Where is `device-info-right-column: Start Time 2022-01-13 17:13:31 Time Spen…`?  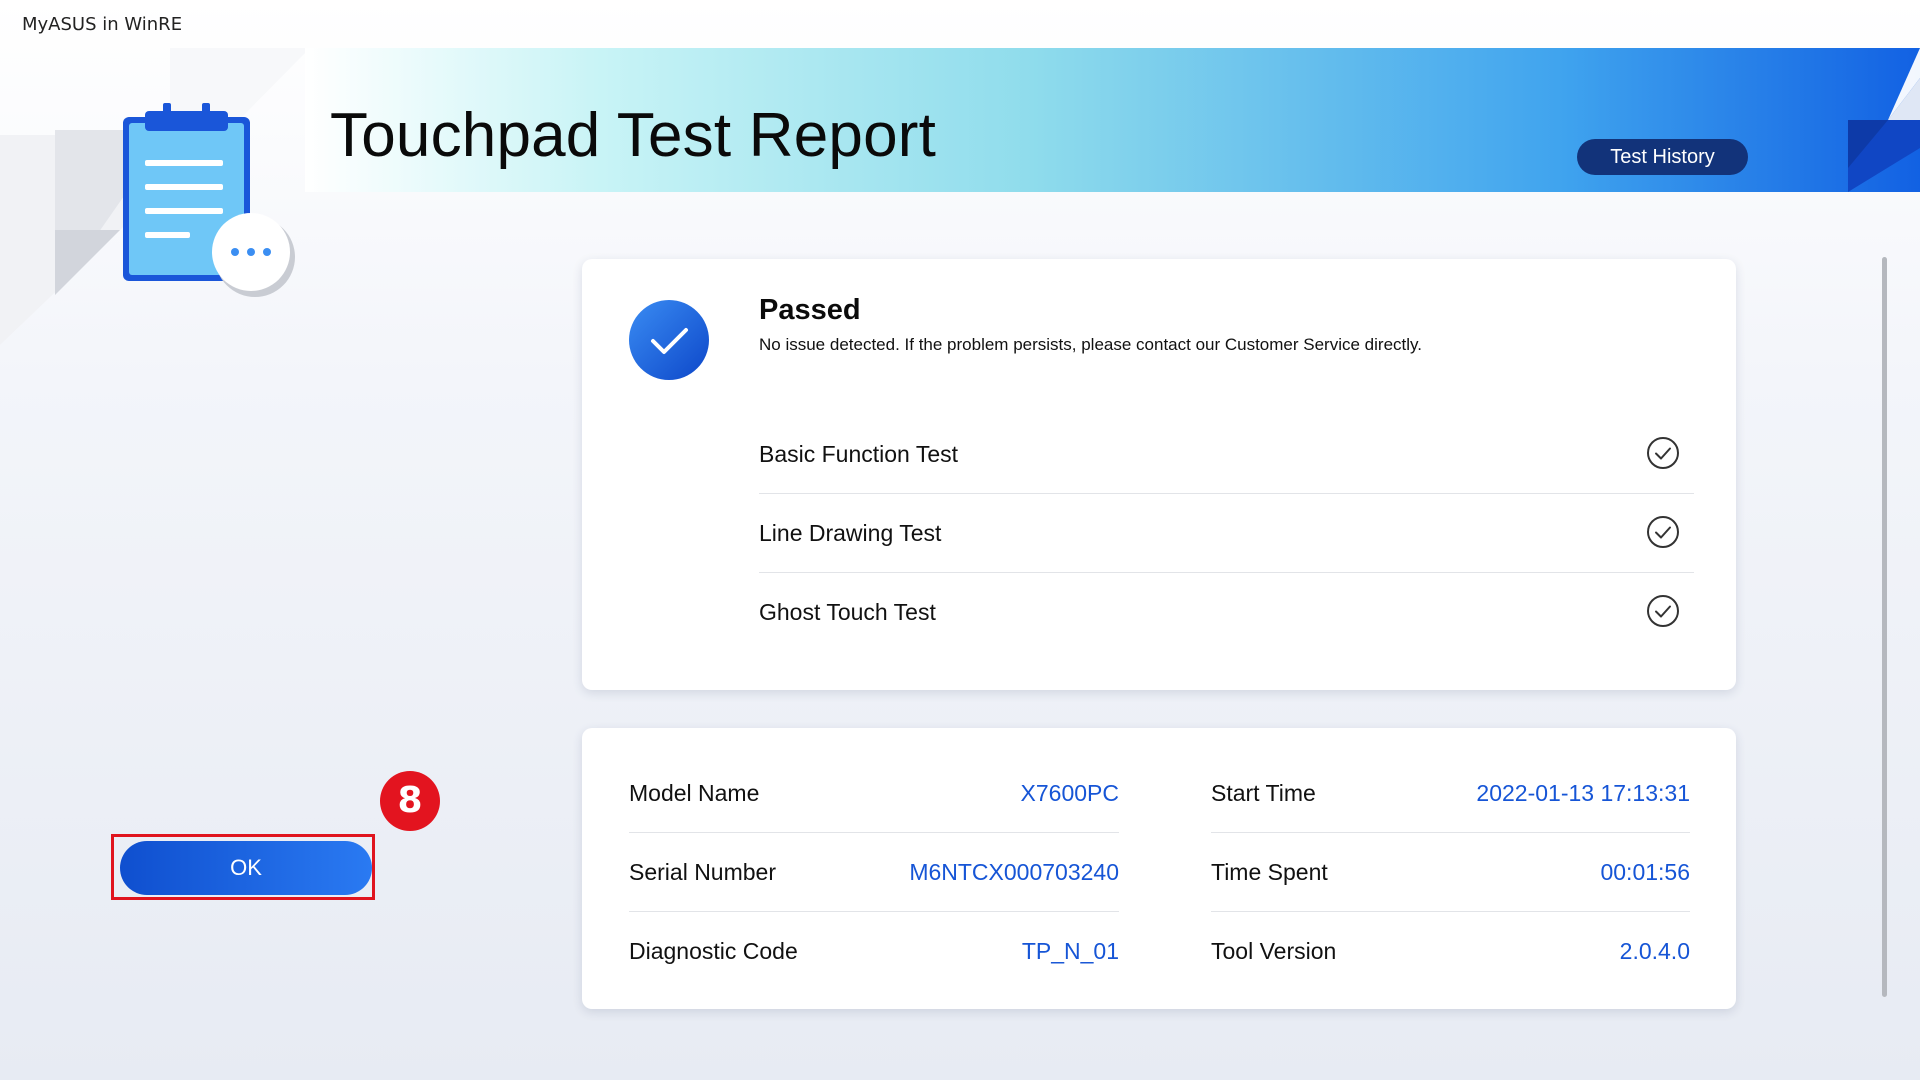 device-info-right-column: Start Time 2022-01-13 17:13:31 Time Spen… is located at coordinates (1450, 872).